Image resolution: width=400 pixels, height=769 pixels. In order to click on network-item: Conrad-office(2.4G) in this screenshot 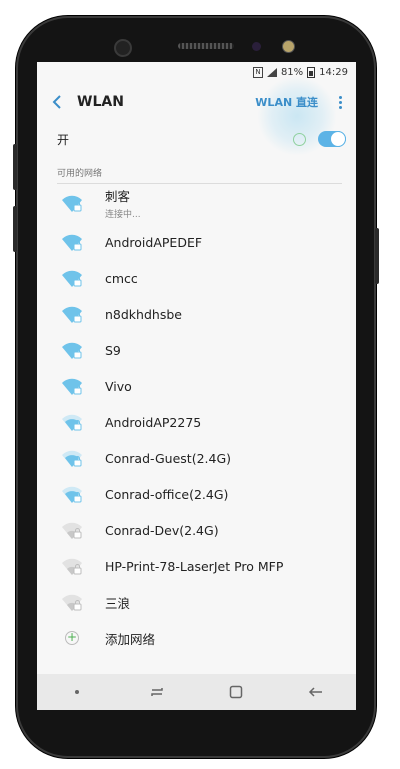, I will do `click(196, 494)`.